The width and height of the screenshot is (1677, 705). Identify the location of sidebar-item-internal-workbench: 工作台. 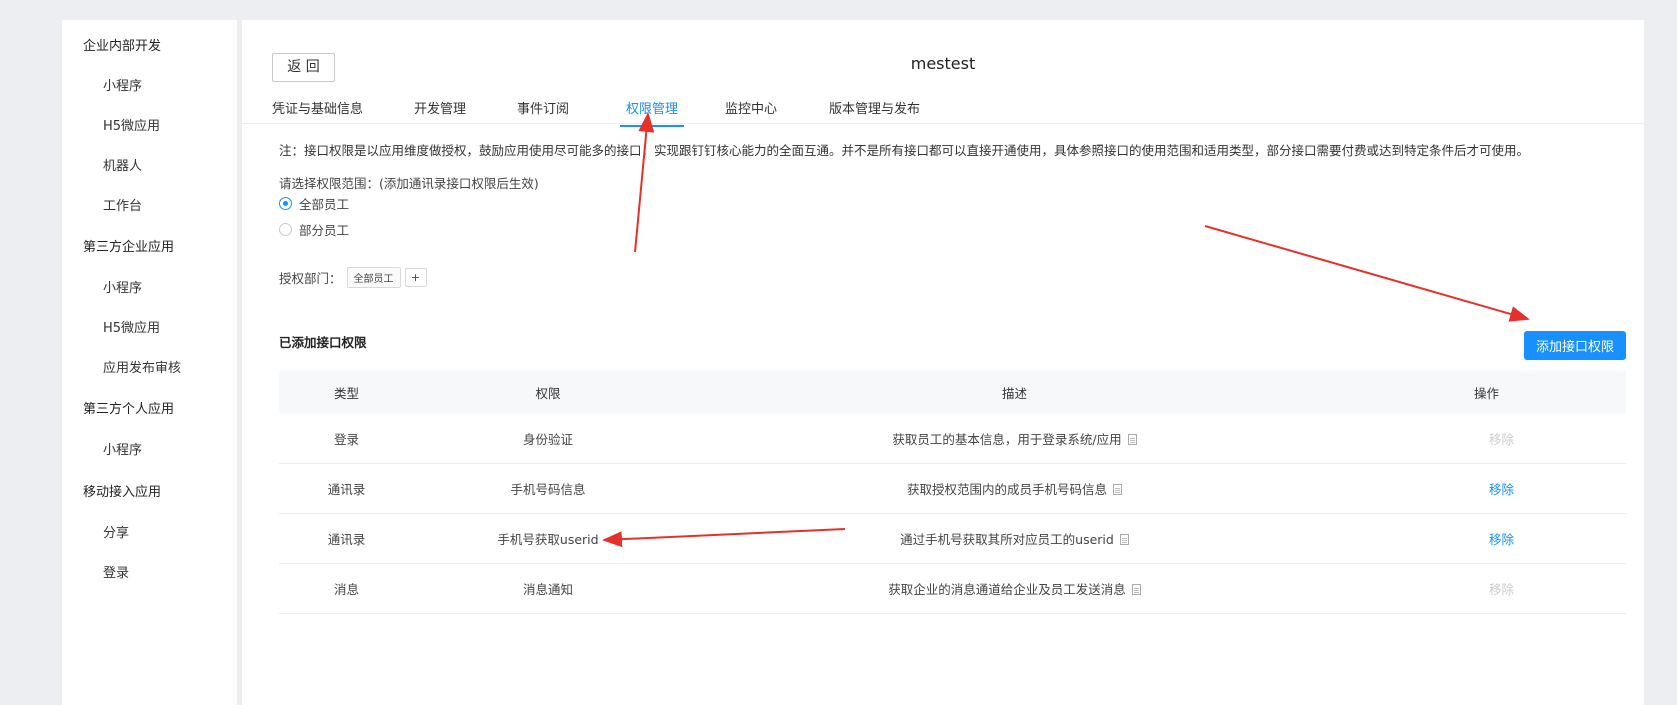
(122, 204).